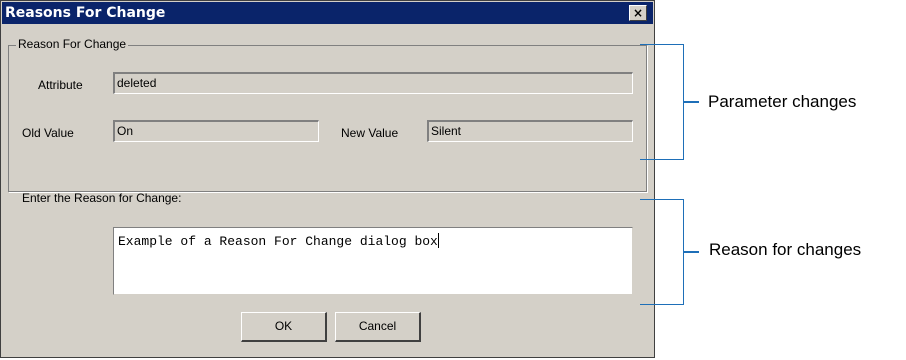  Describe the element at coordinates (691, 252) in the screenshot. I see `reason-for-changes-leader` at that location.